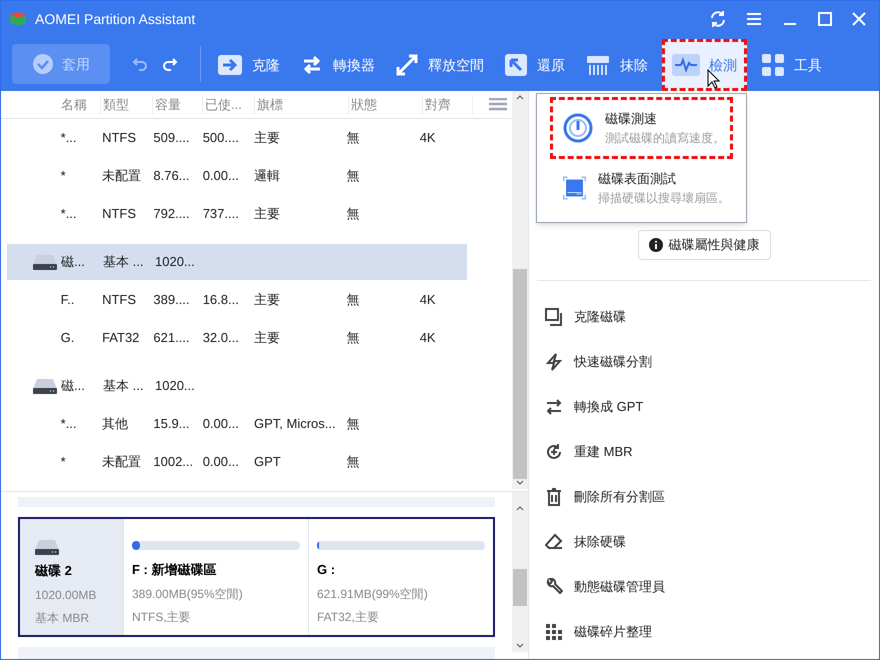  Describe the element at coordinates (267, 176) in the screenshot. I see `table-cell-text: 邏輯` at that location.